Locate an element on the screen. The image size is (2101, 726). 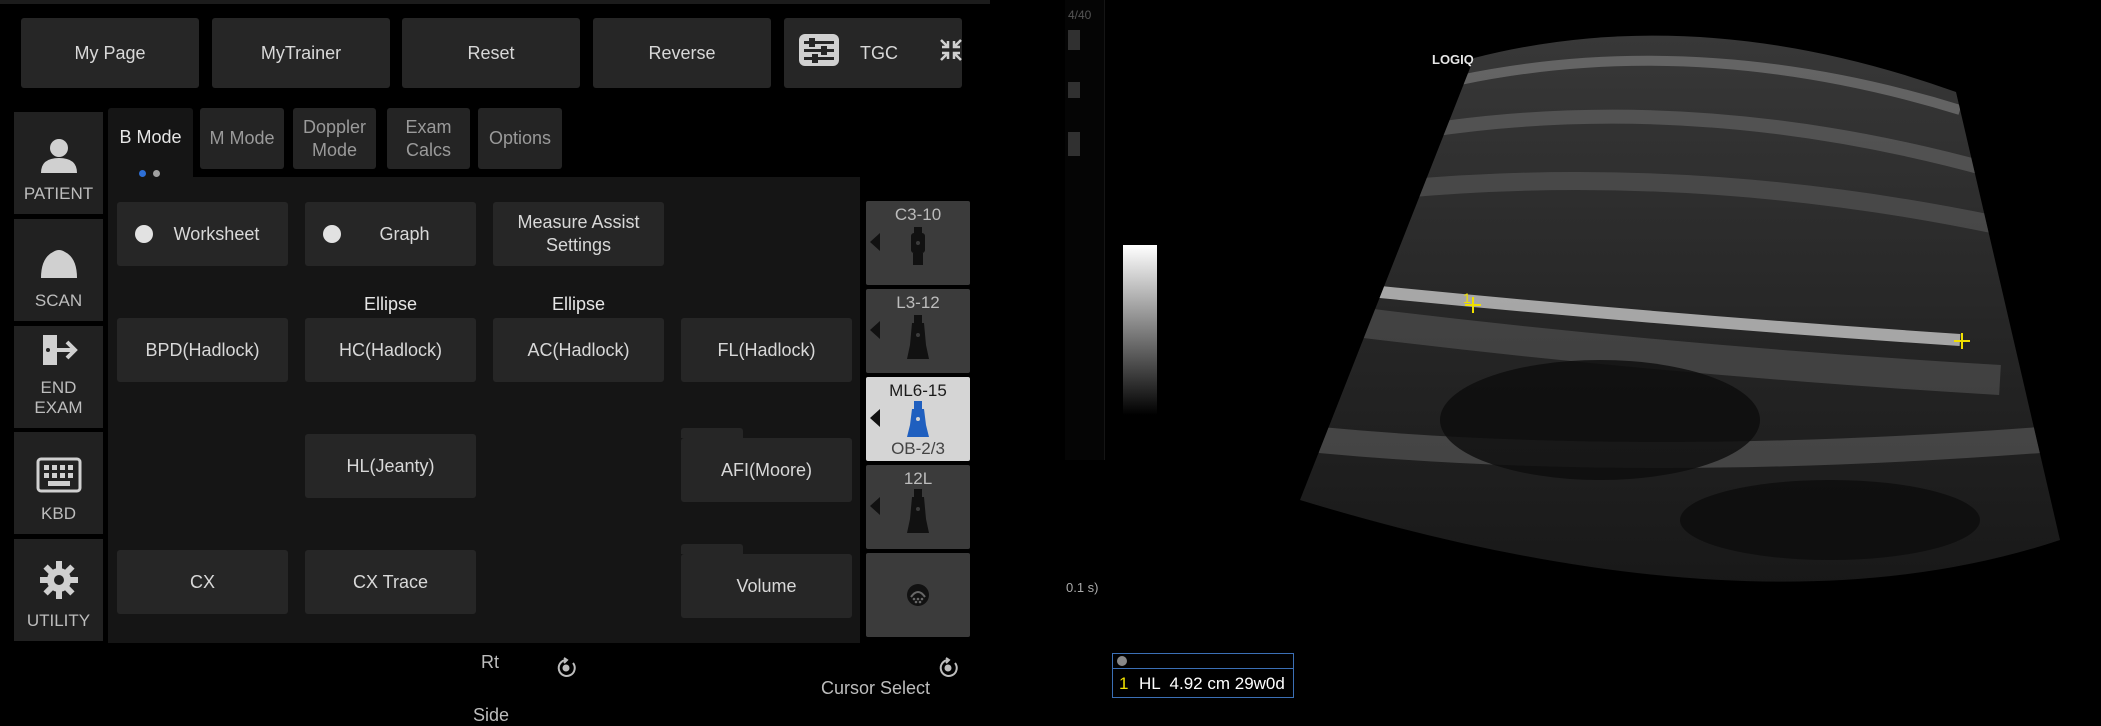
hl-jeanty-button: HL(Jeanty) is located at coordinates (390, 466).